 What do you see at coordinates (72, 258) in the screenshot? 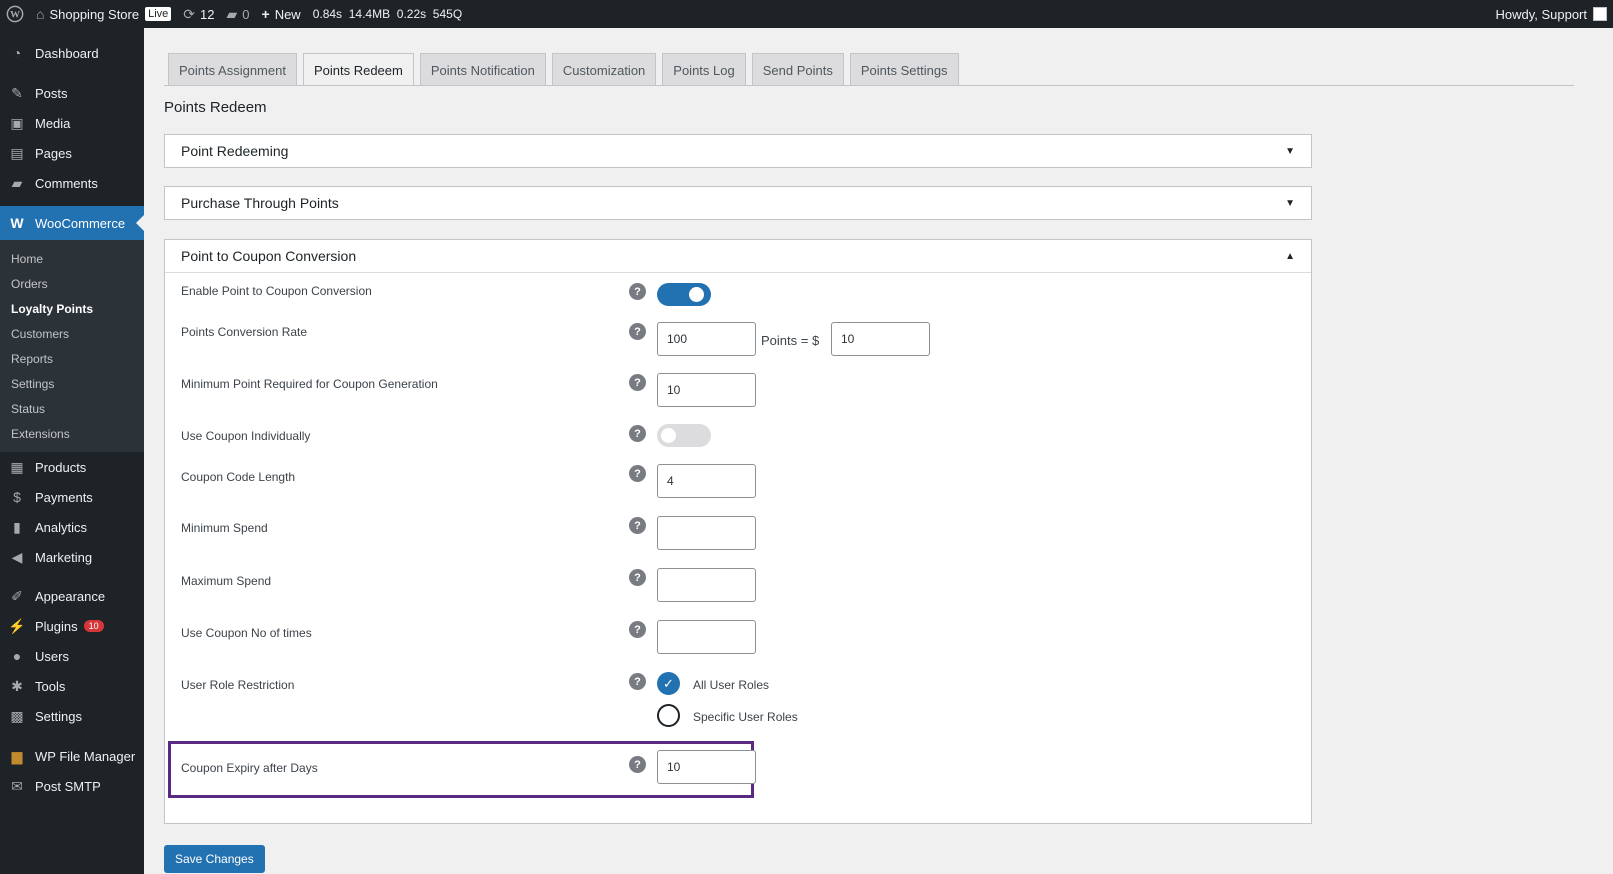
I see `submenu-home: Home` at bounding box center [72, 258].